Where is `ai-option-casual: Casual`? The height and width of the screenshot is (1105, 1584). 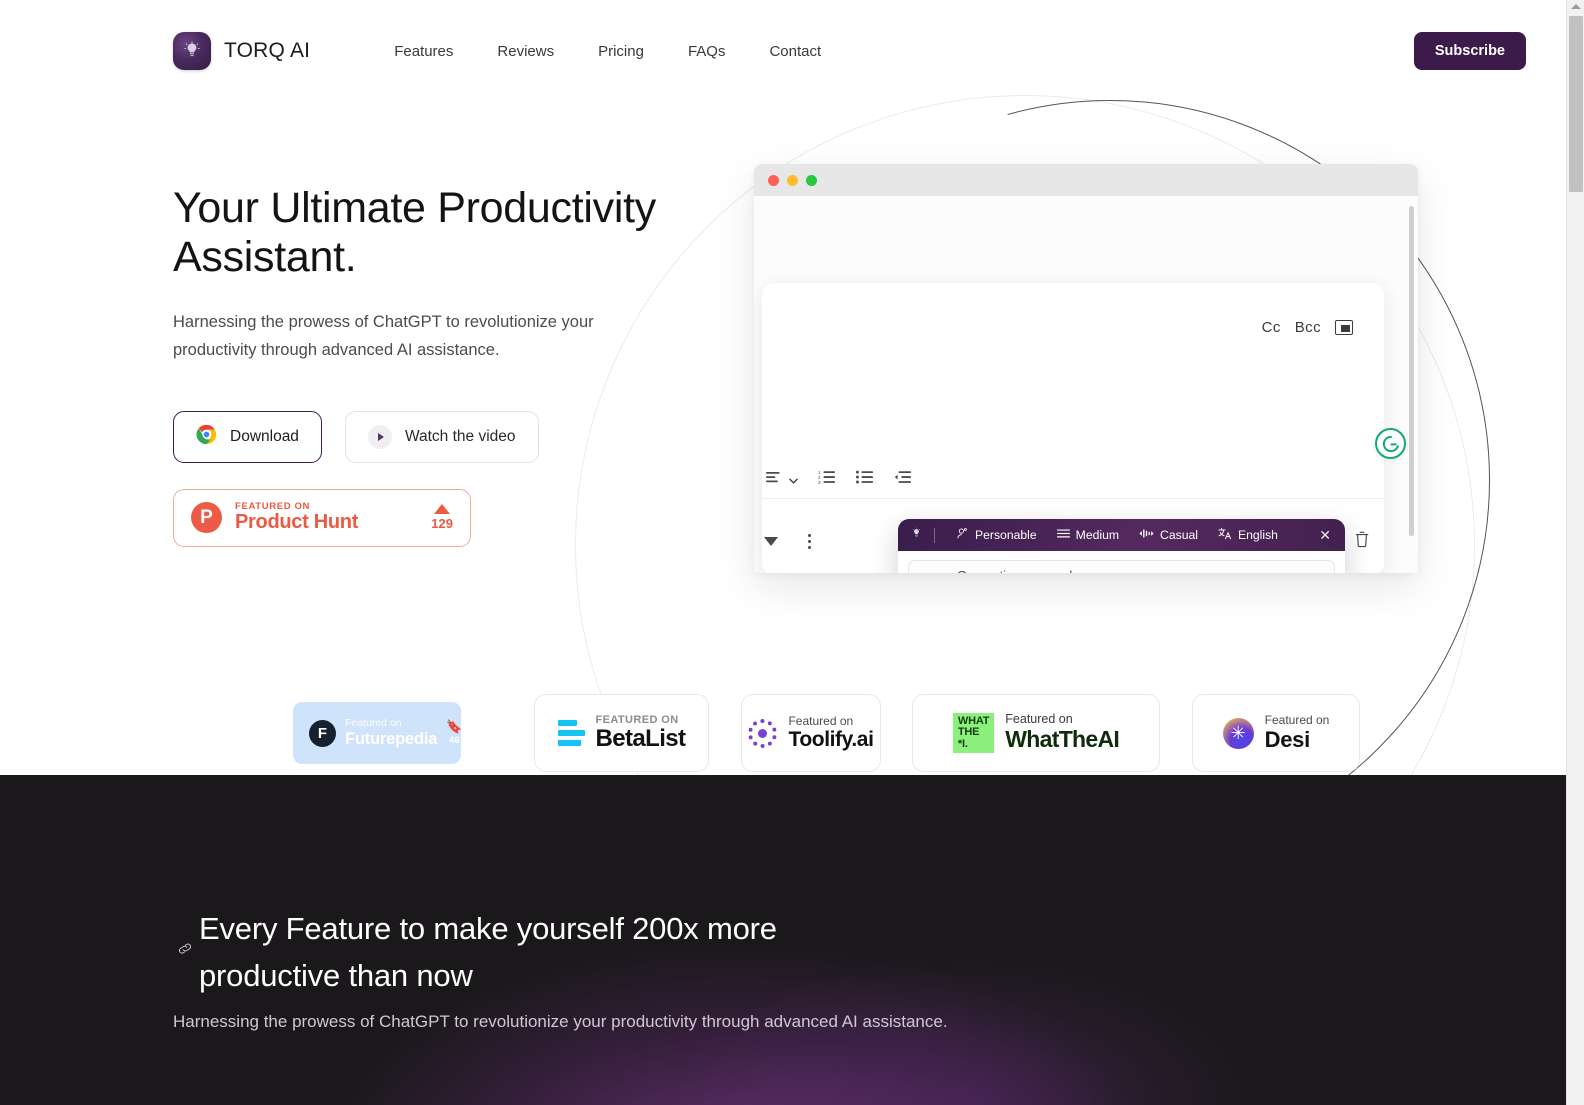 ai-option-casual: Casual is located at coordinates (1168, 535).